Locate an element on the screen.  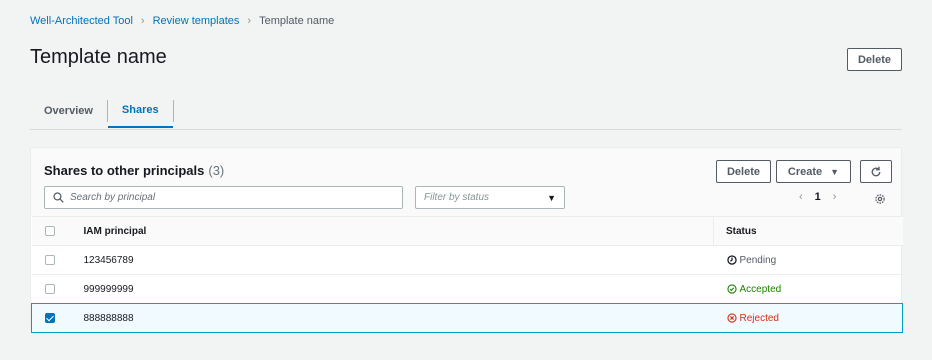
panel-title: Shares to other principals (3) is located at coordinates (134, 170).